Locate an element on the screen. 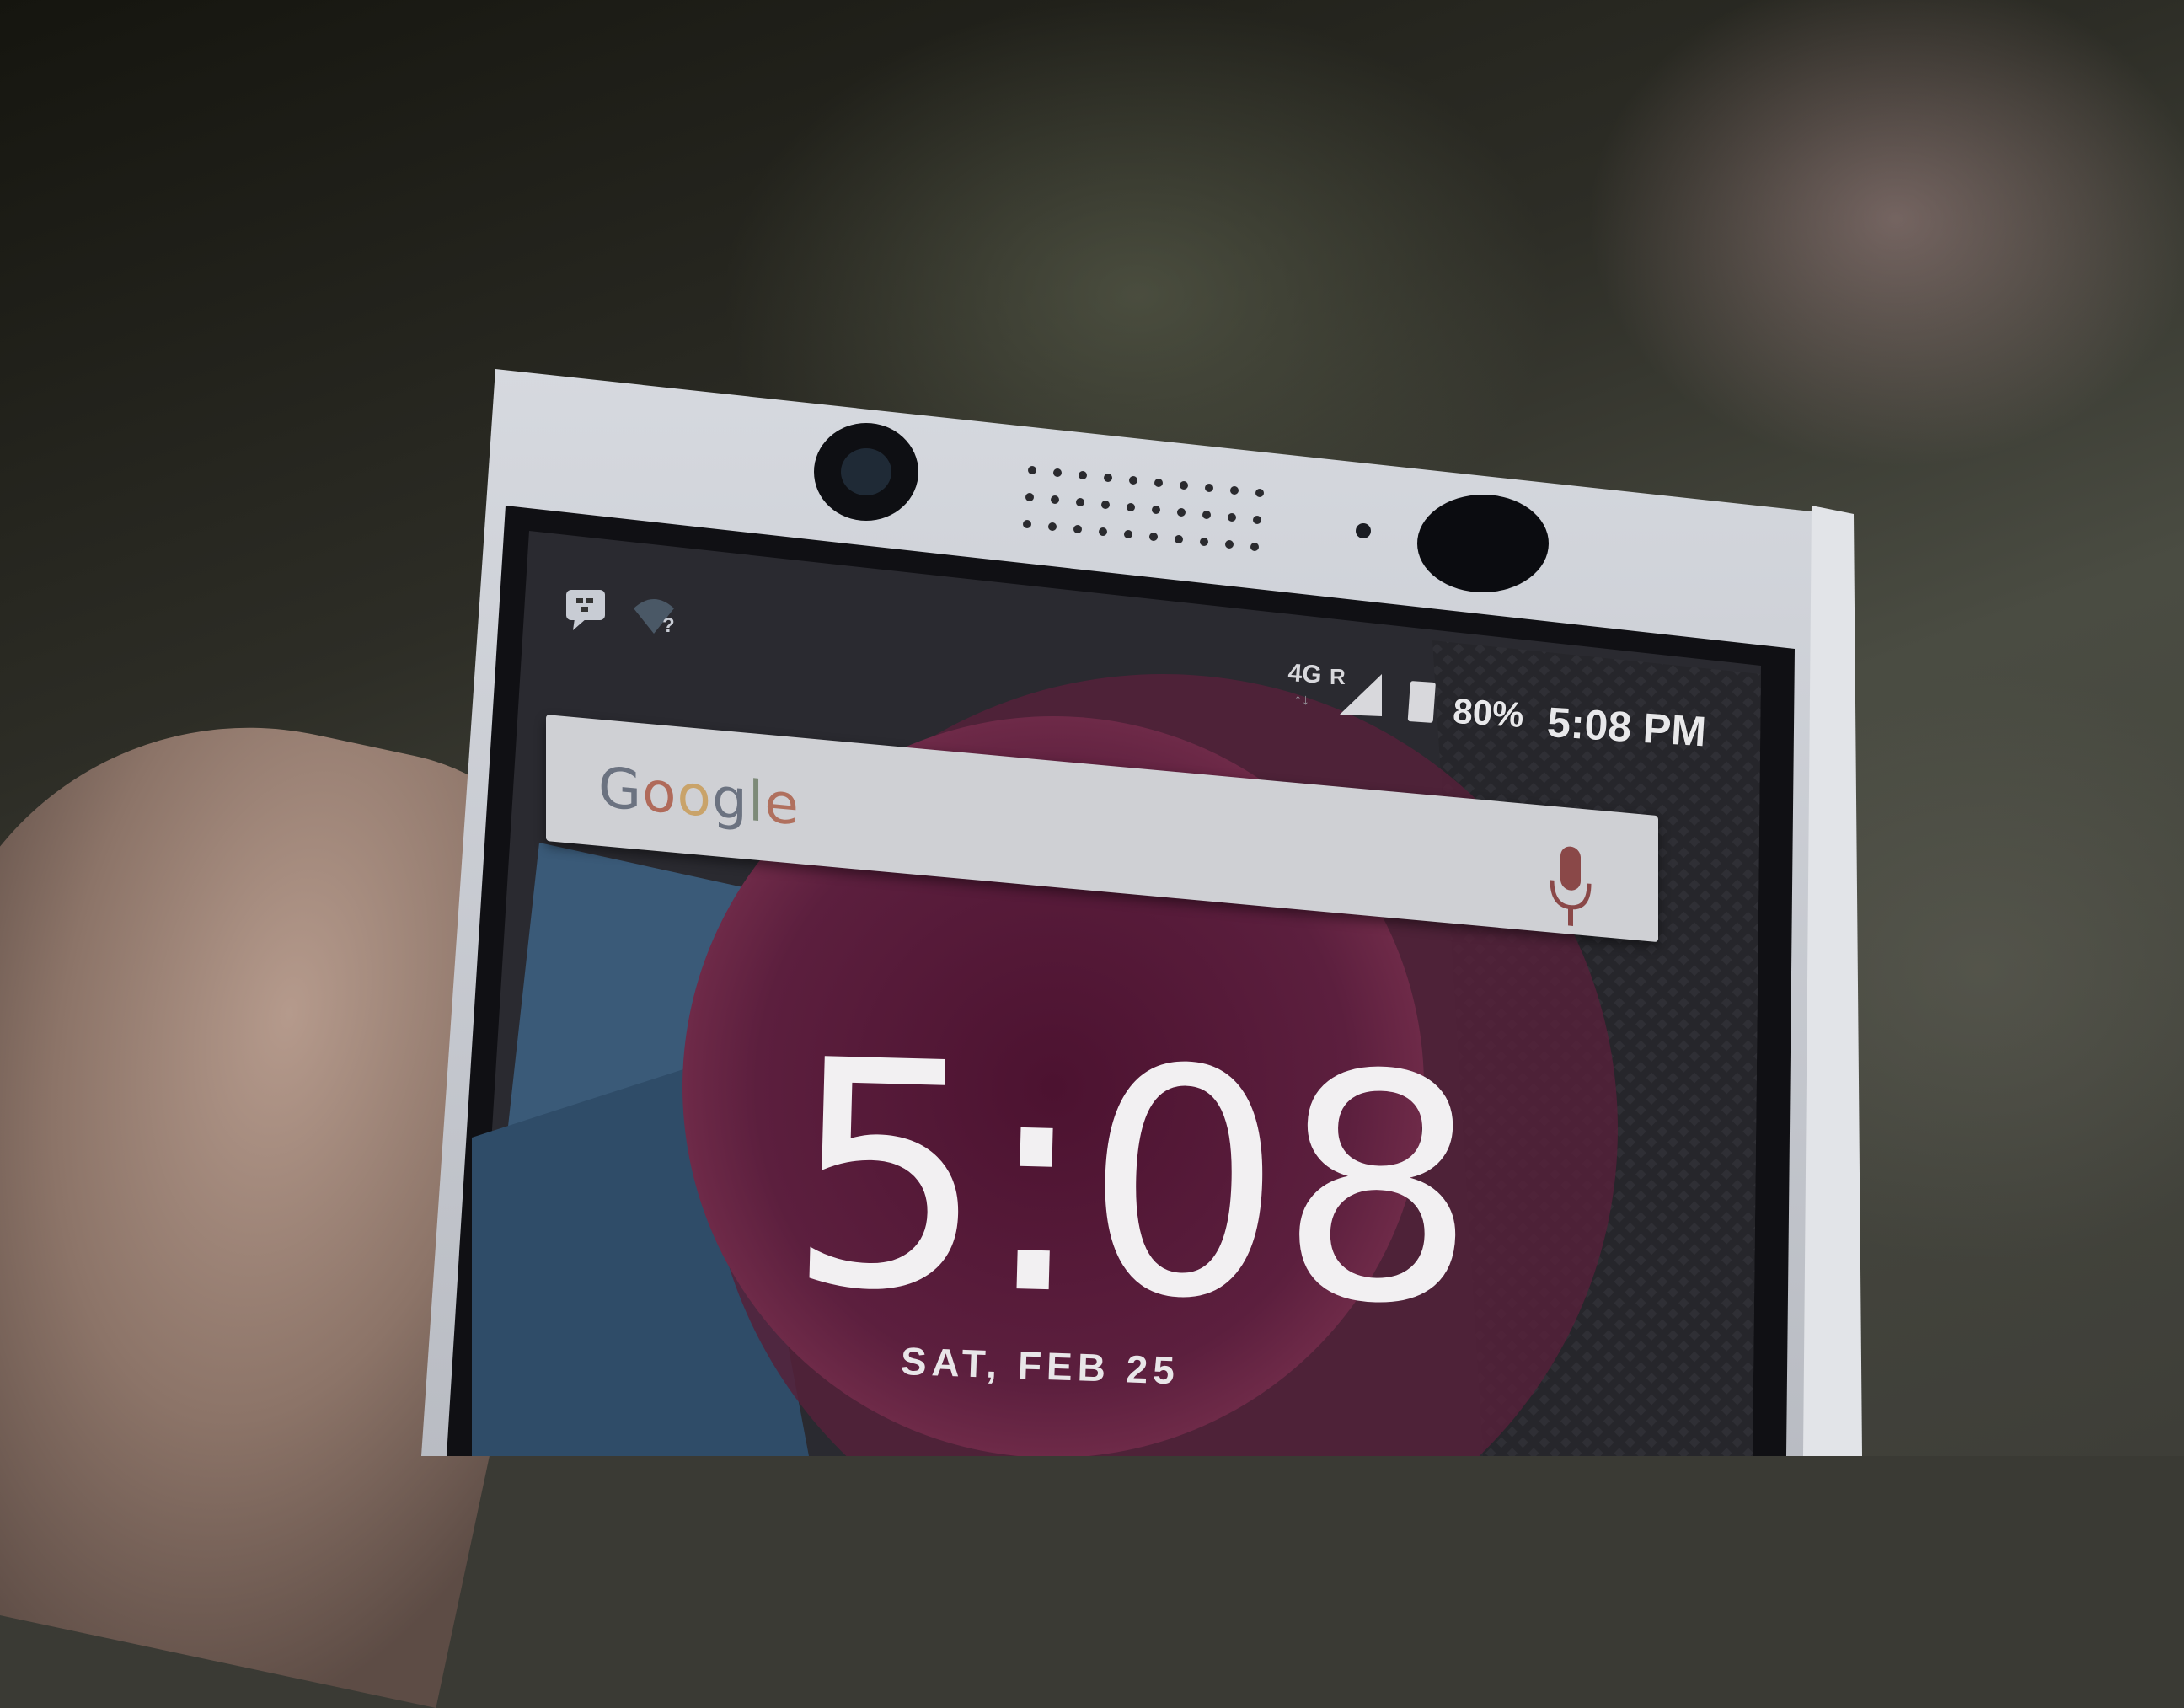 Image resolution: width=2184 pixels, height=1708 pixels. clock-date: SAT, FEB 25 is located at coordinates (1040, 1365).